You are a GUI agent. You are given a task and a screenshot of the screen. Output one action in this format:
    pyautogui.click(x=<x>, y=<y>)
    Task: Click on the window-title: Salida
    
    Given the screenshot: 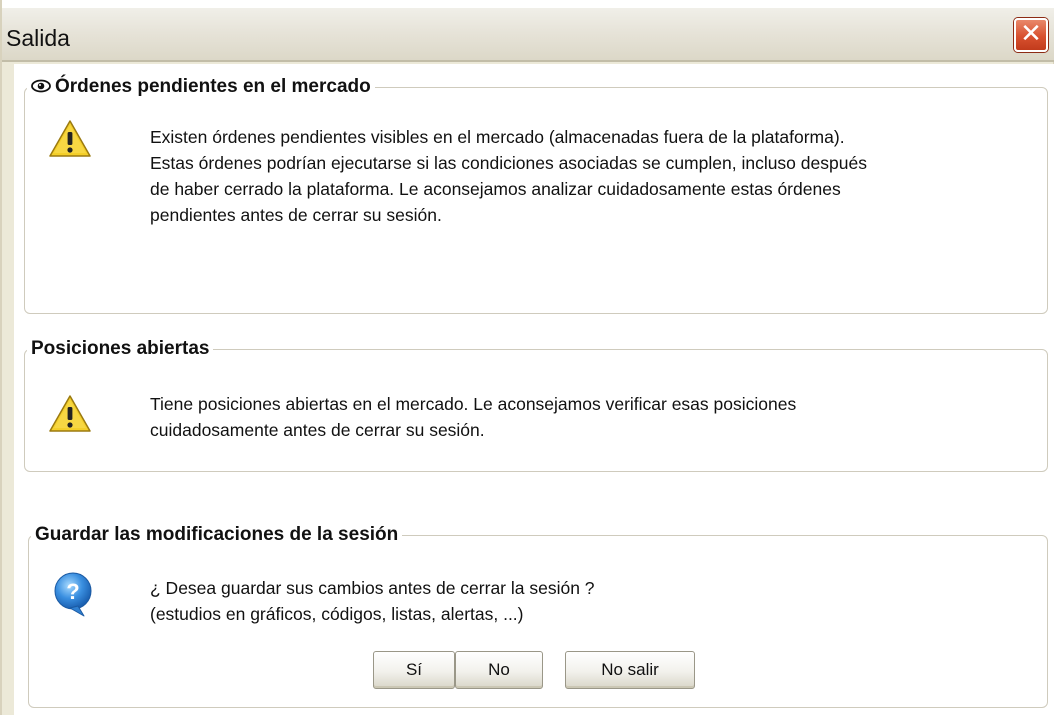 What is the action you would take?
    pyautogui.click(x=38, y=38)
    